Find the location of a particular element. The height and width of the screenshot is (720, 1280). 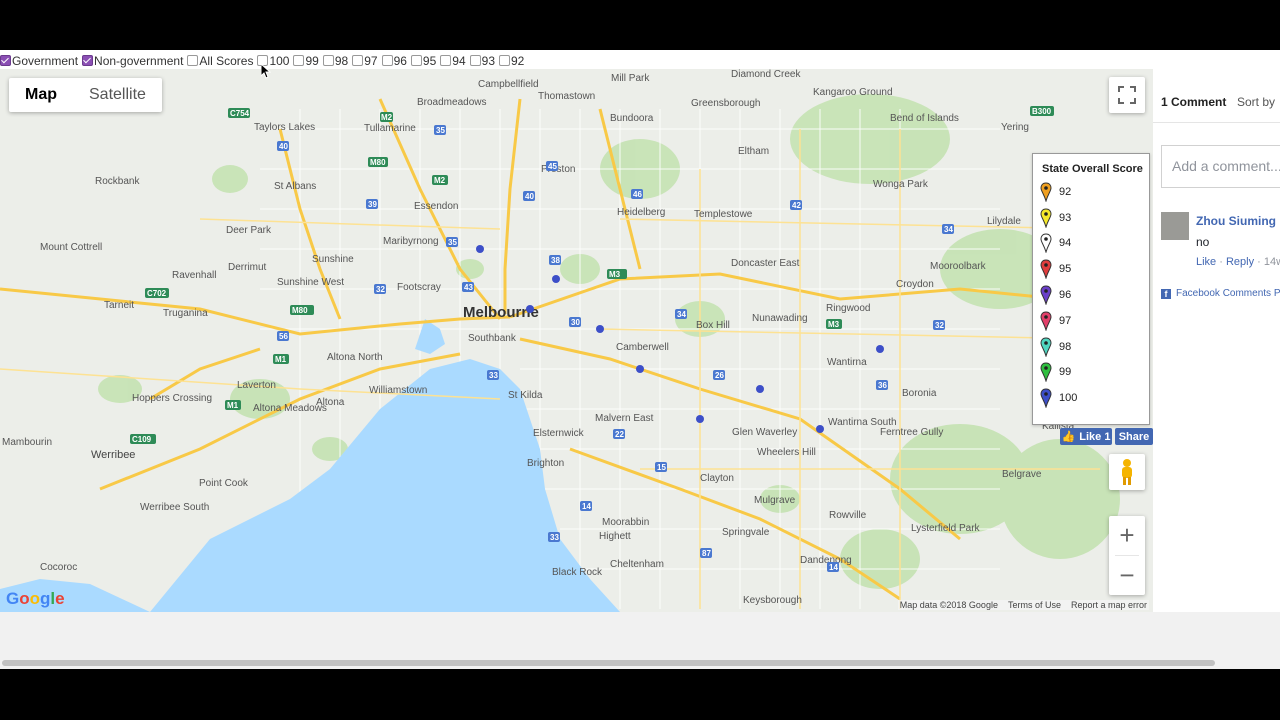

filter-score-98: 98 is located at coordinates (335, 61).